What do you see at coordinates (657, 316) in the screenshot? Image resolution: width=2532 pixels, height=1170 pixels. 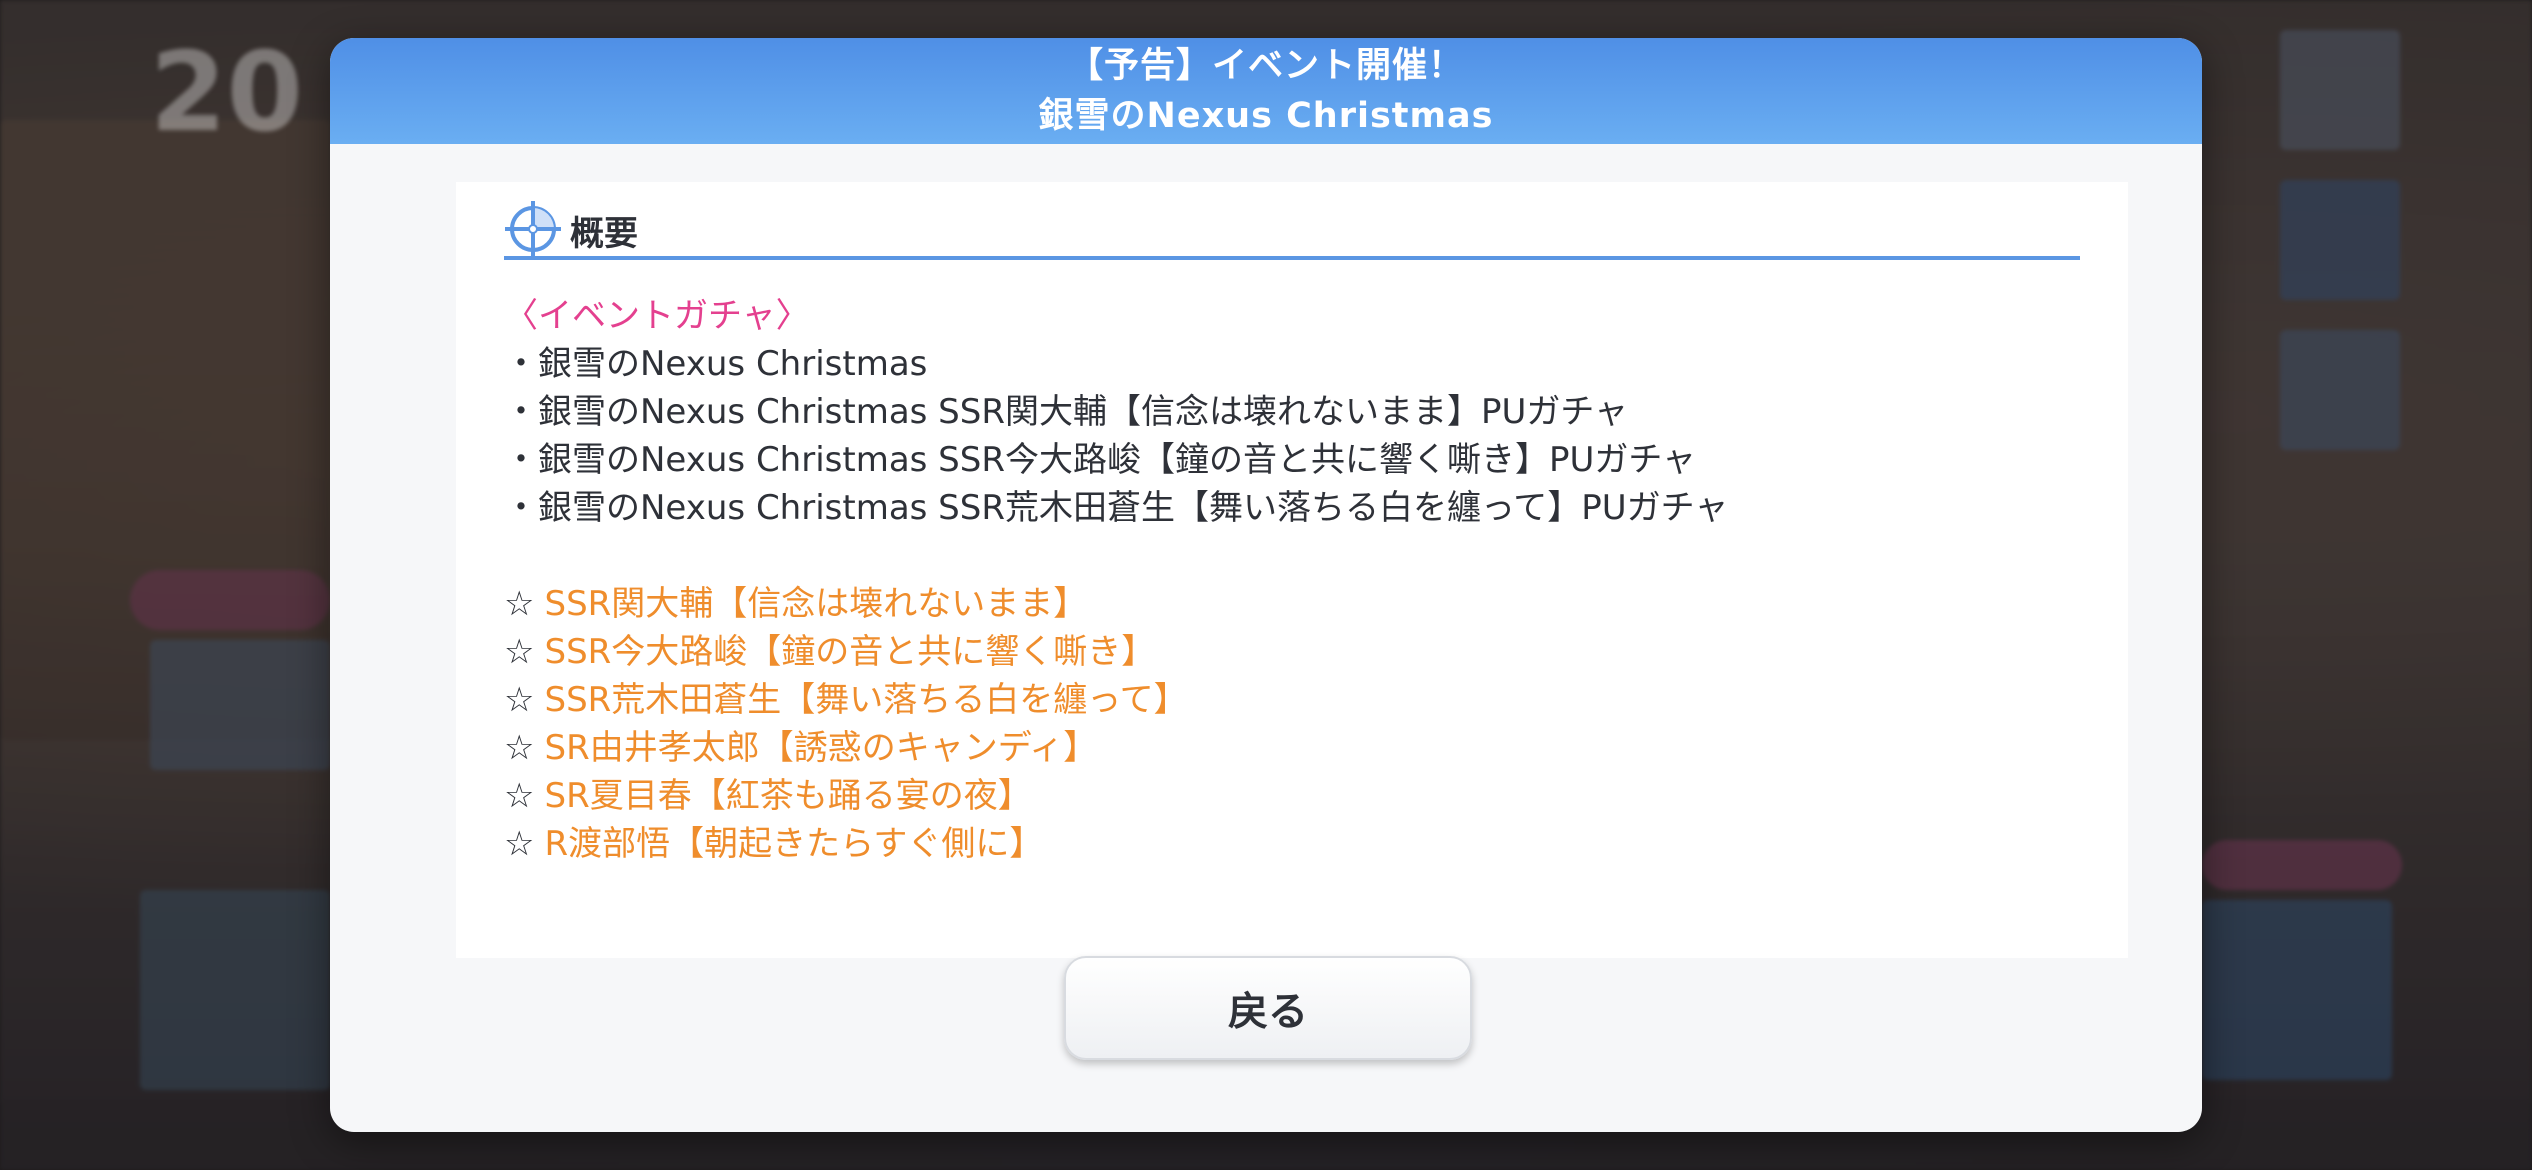 I see `gacha-heading: 〈イベントガチャ〉` at bounding box center [657, 316].